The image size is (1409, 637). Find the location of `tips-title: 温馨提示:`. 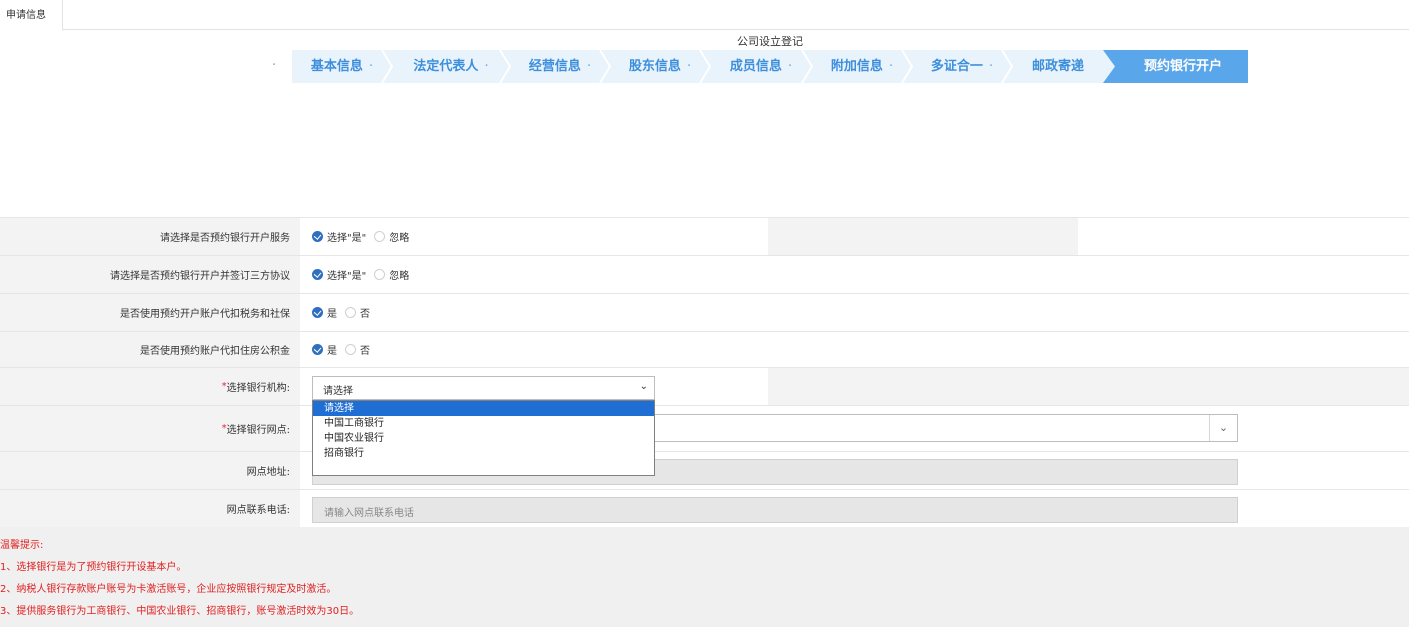

tips-title: 温馨提示: is located at coordinates (22, 545).